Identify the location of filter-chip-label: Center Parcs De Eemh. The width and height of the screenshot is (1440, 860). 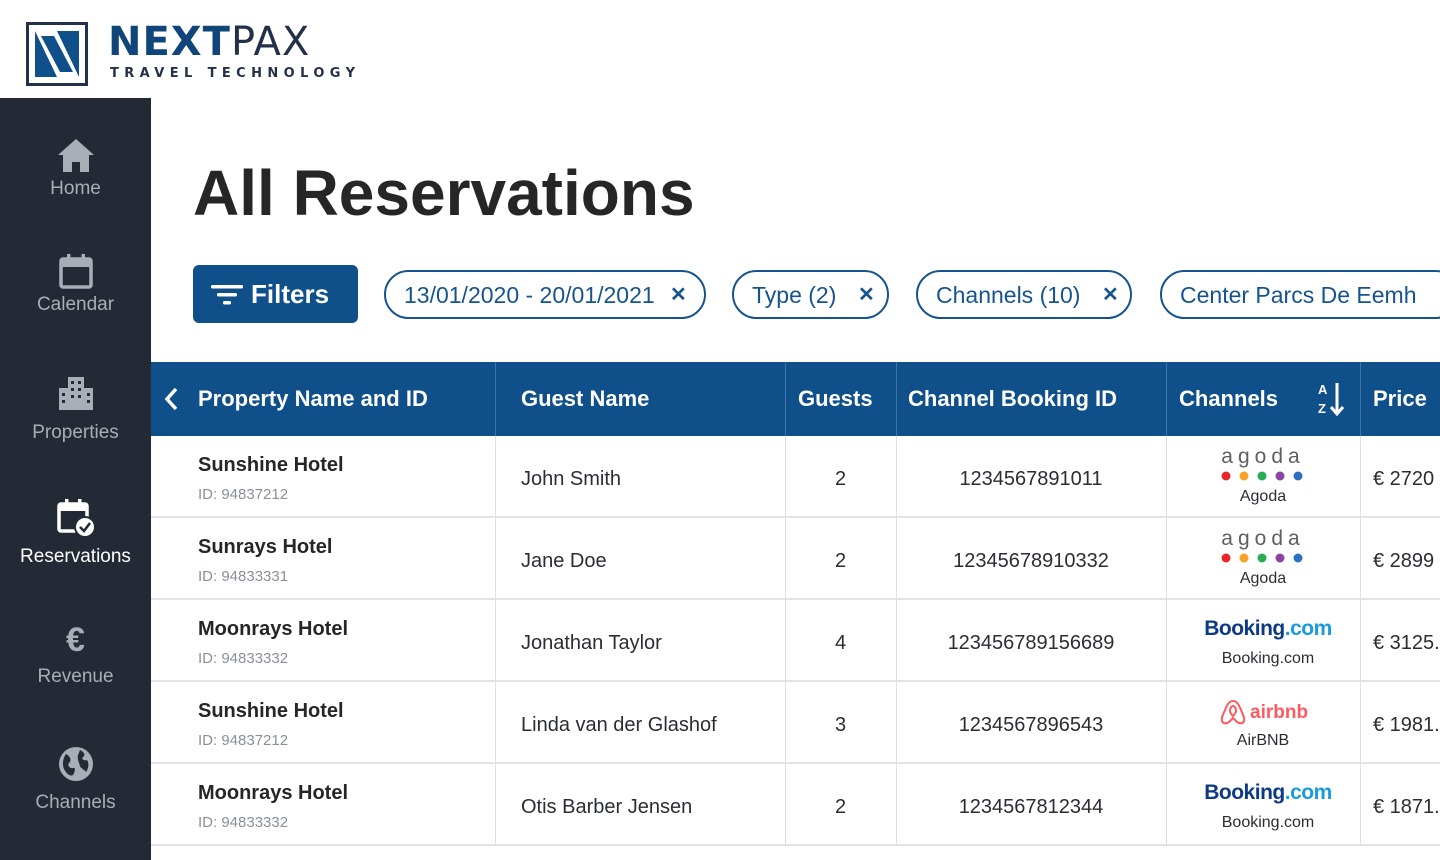
(1298, 295).